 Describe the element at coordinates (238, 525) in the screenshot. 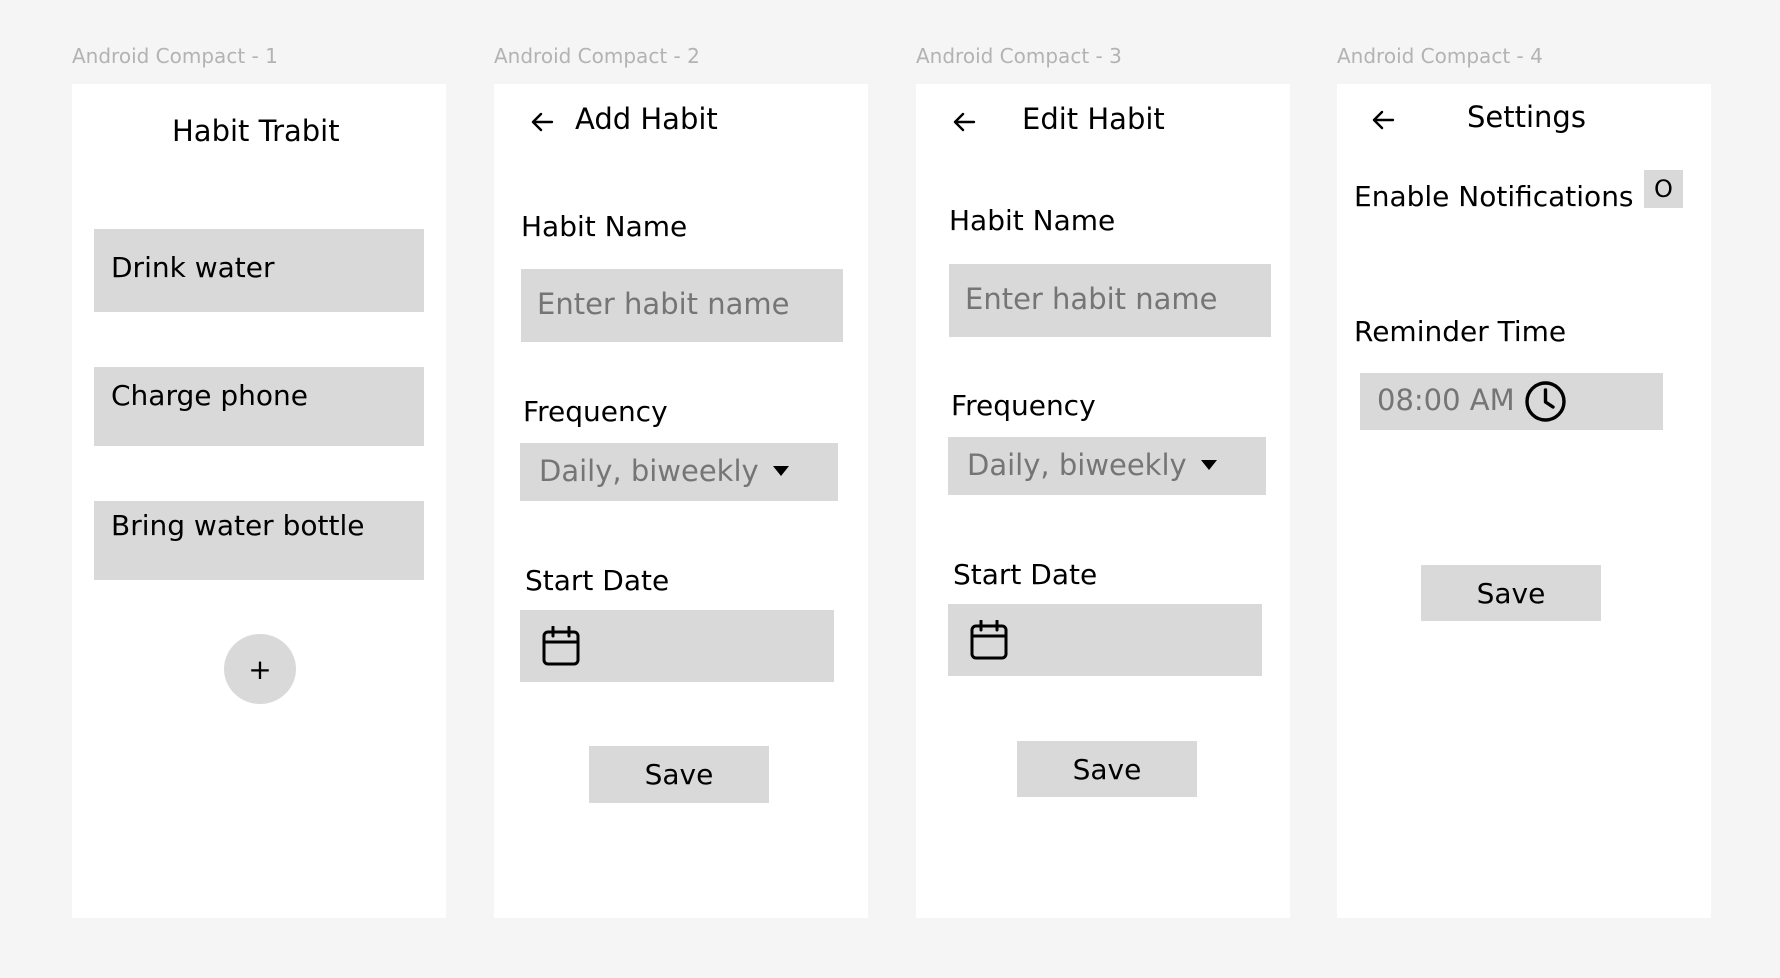

I see `habit-item-label: Bring water bottle` at that location.